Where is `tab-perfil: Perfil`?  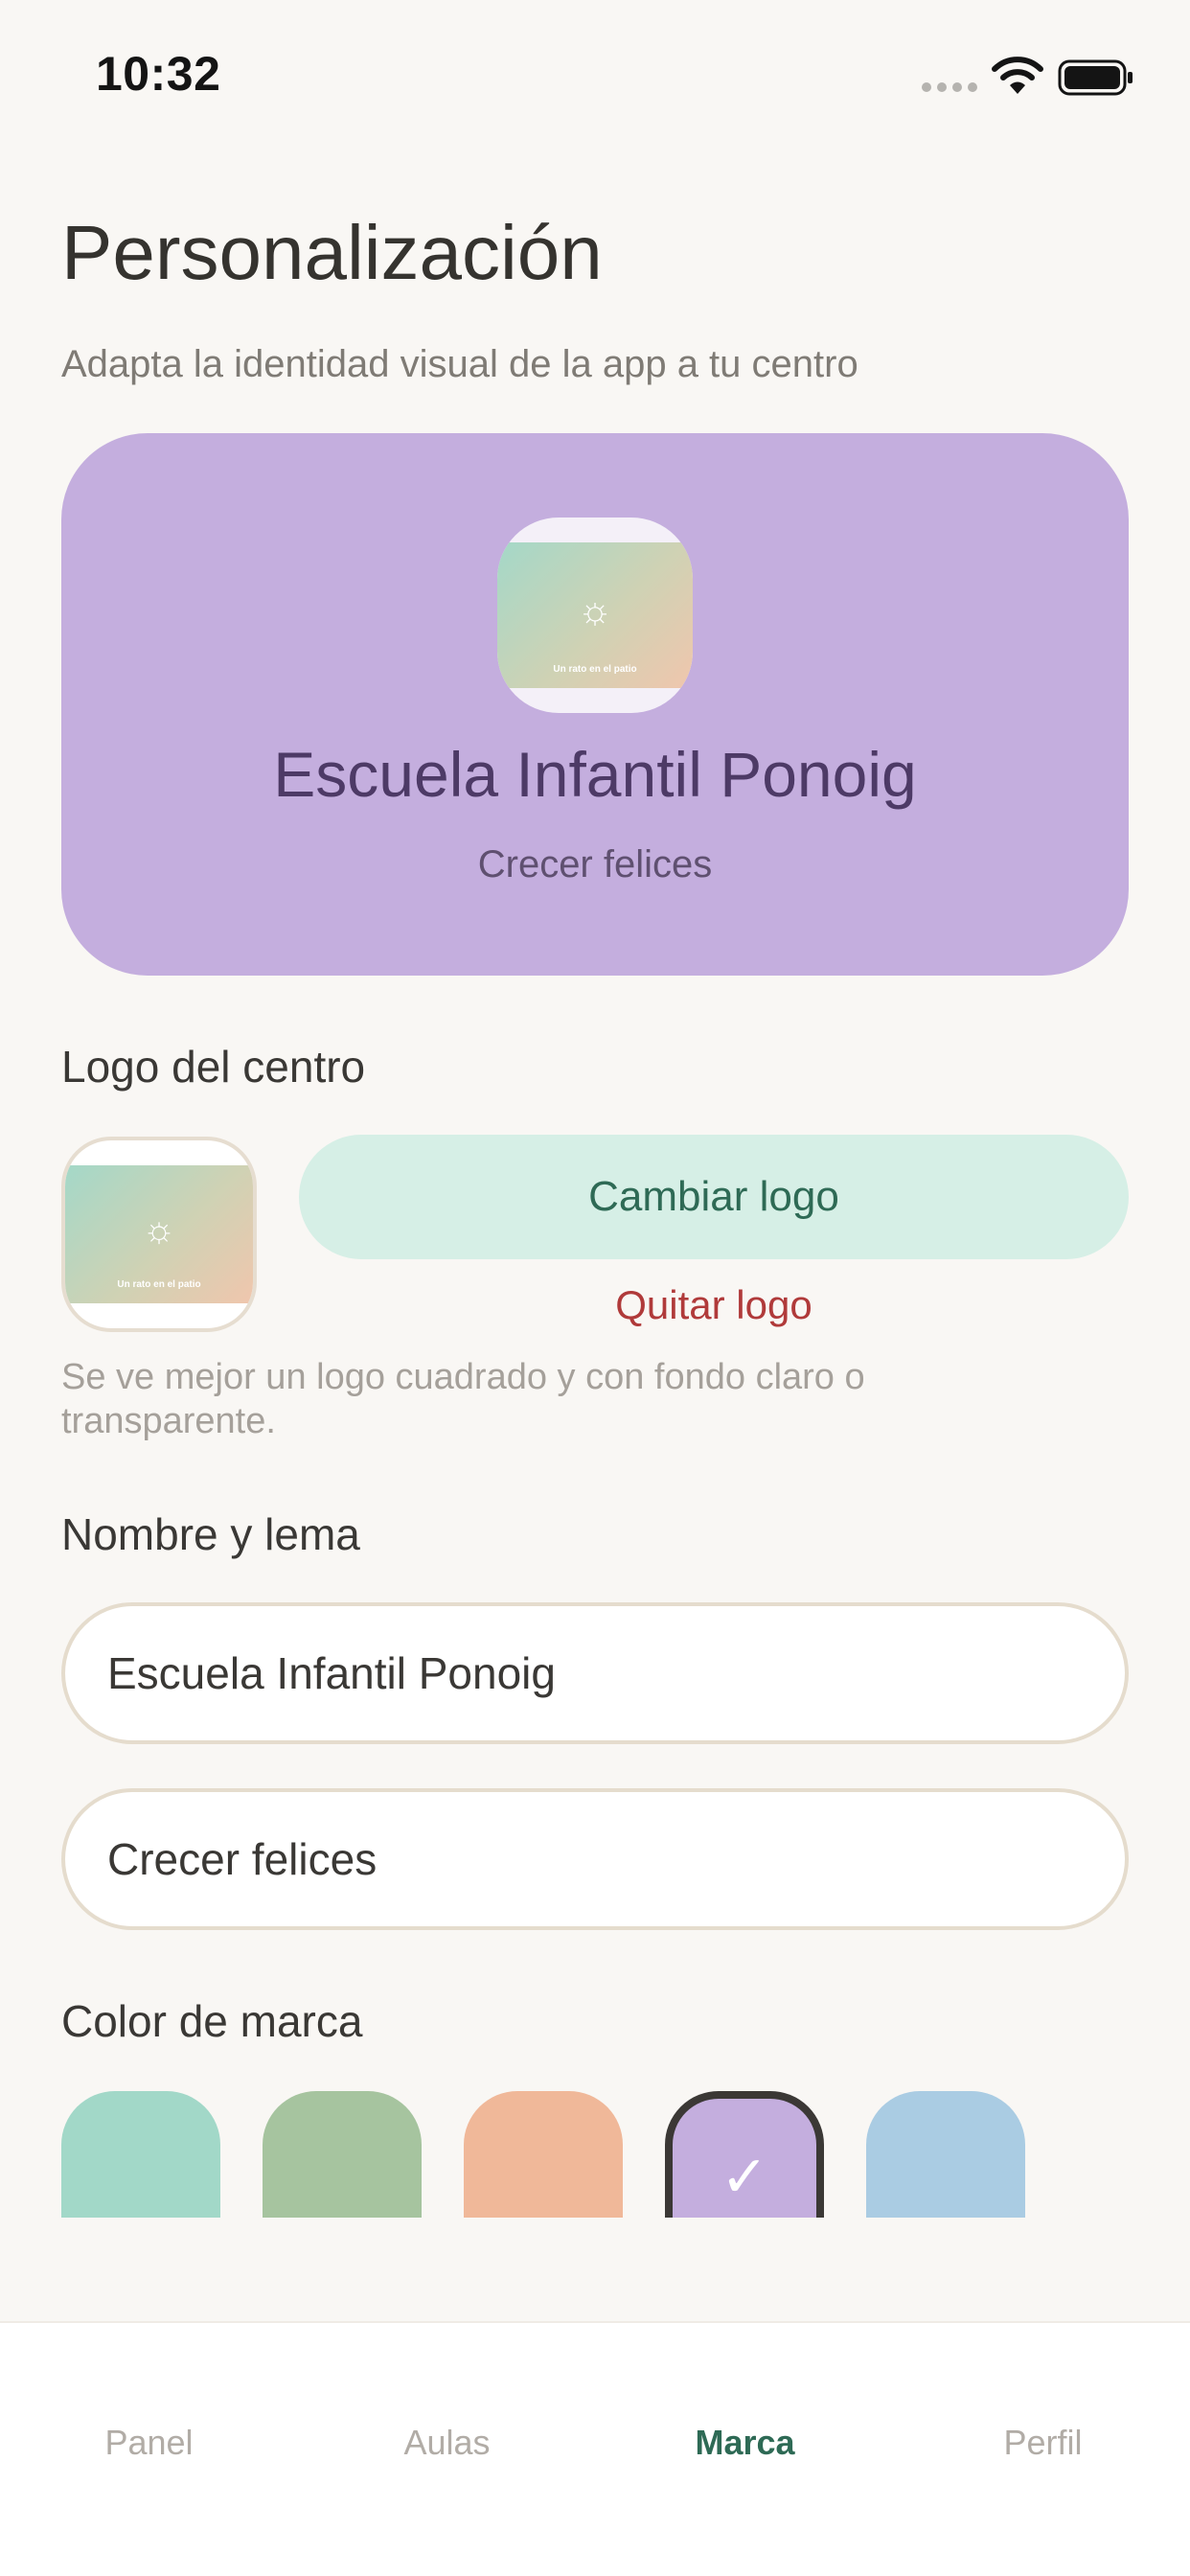
tab-perfil: Perfil is located at coordinates (1042, 2443).